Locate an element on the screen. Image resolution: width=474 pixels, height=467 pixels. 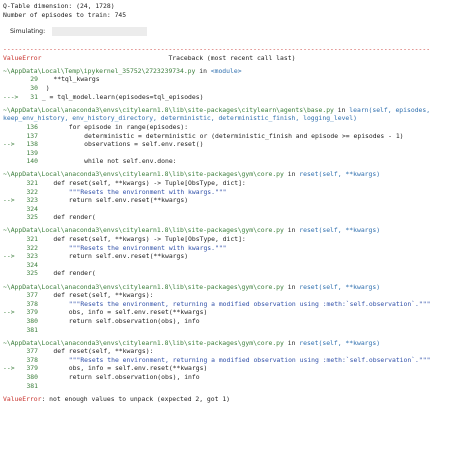
source-code: while not self.env.done: is located at coordinates (107, 161).